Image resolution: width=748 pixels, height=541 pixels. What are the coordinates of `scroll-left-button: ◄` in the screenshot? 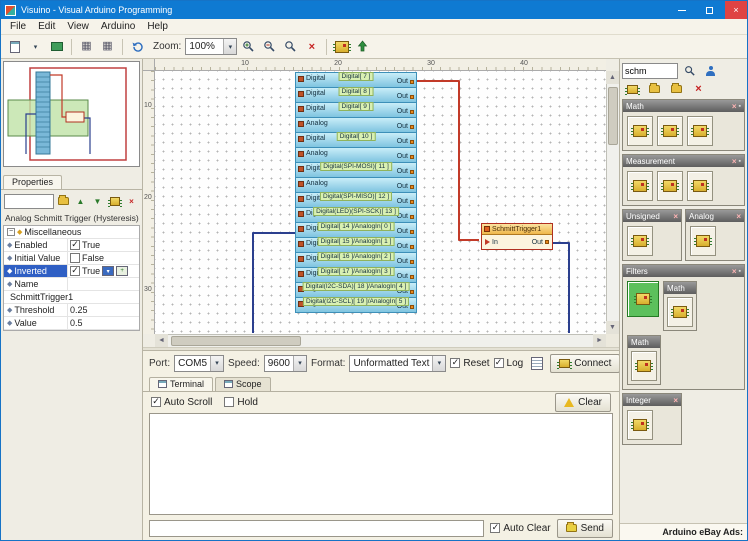 It's located at (161, 340).